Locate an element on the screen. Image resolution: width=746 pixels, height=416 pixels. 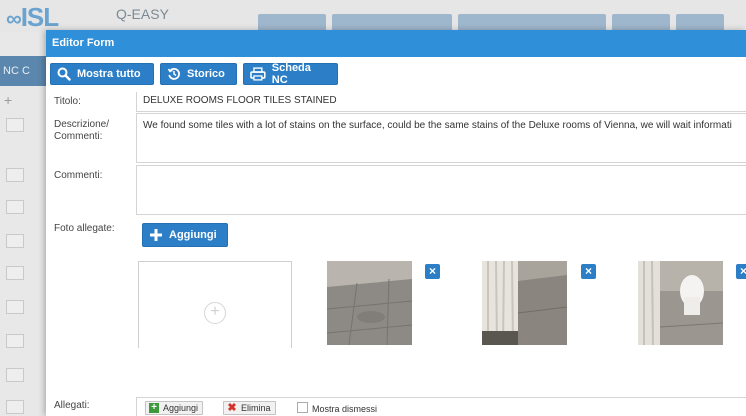
comments-field is located at coordinates (441, 190).